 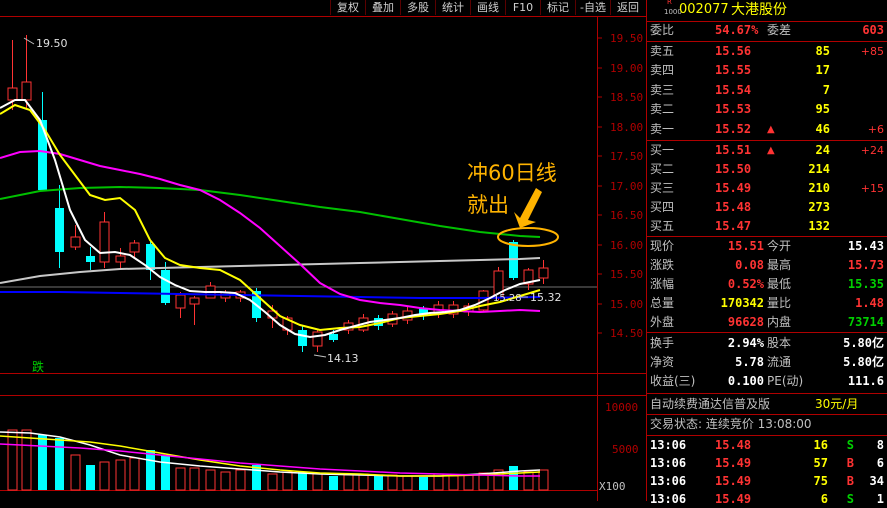 I want to click on price-tick: 19.50, so click(x=626, y=38).